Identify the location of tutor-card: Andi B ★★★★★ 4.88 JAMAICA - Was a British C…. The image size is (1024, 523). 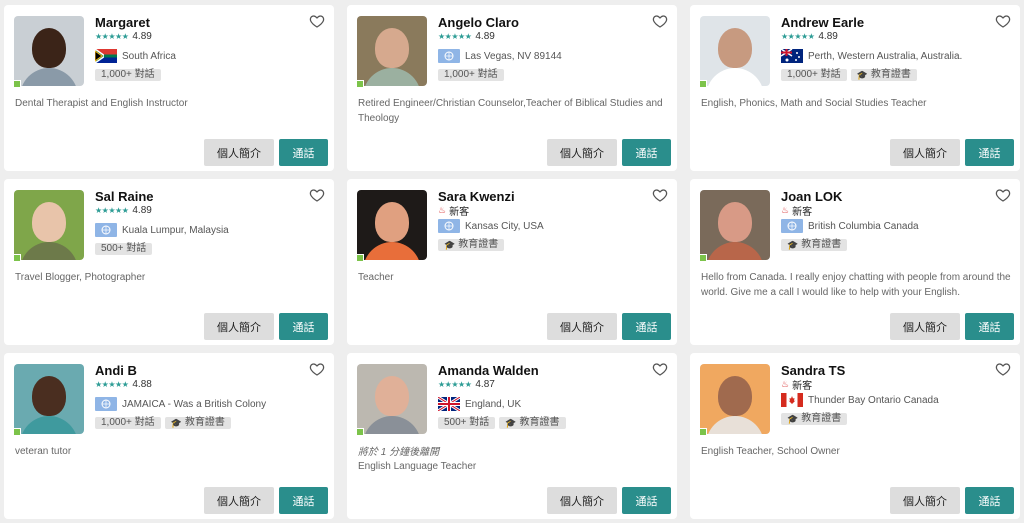
(169, 436).